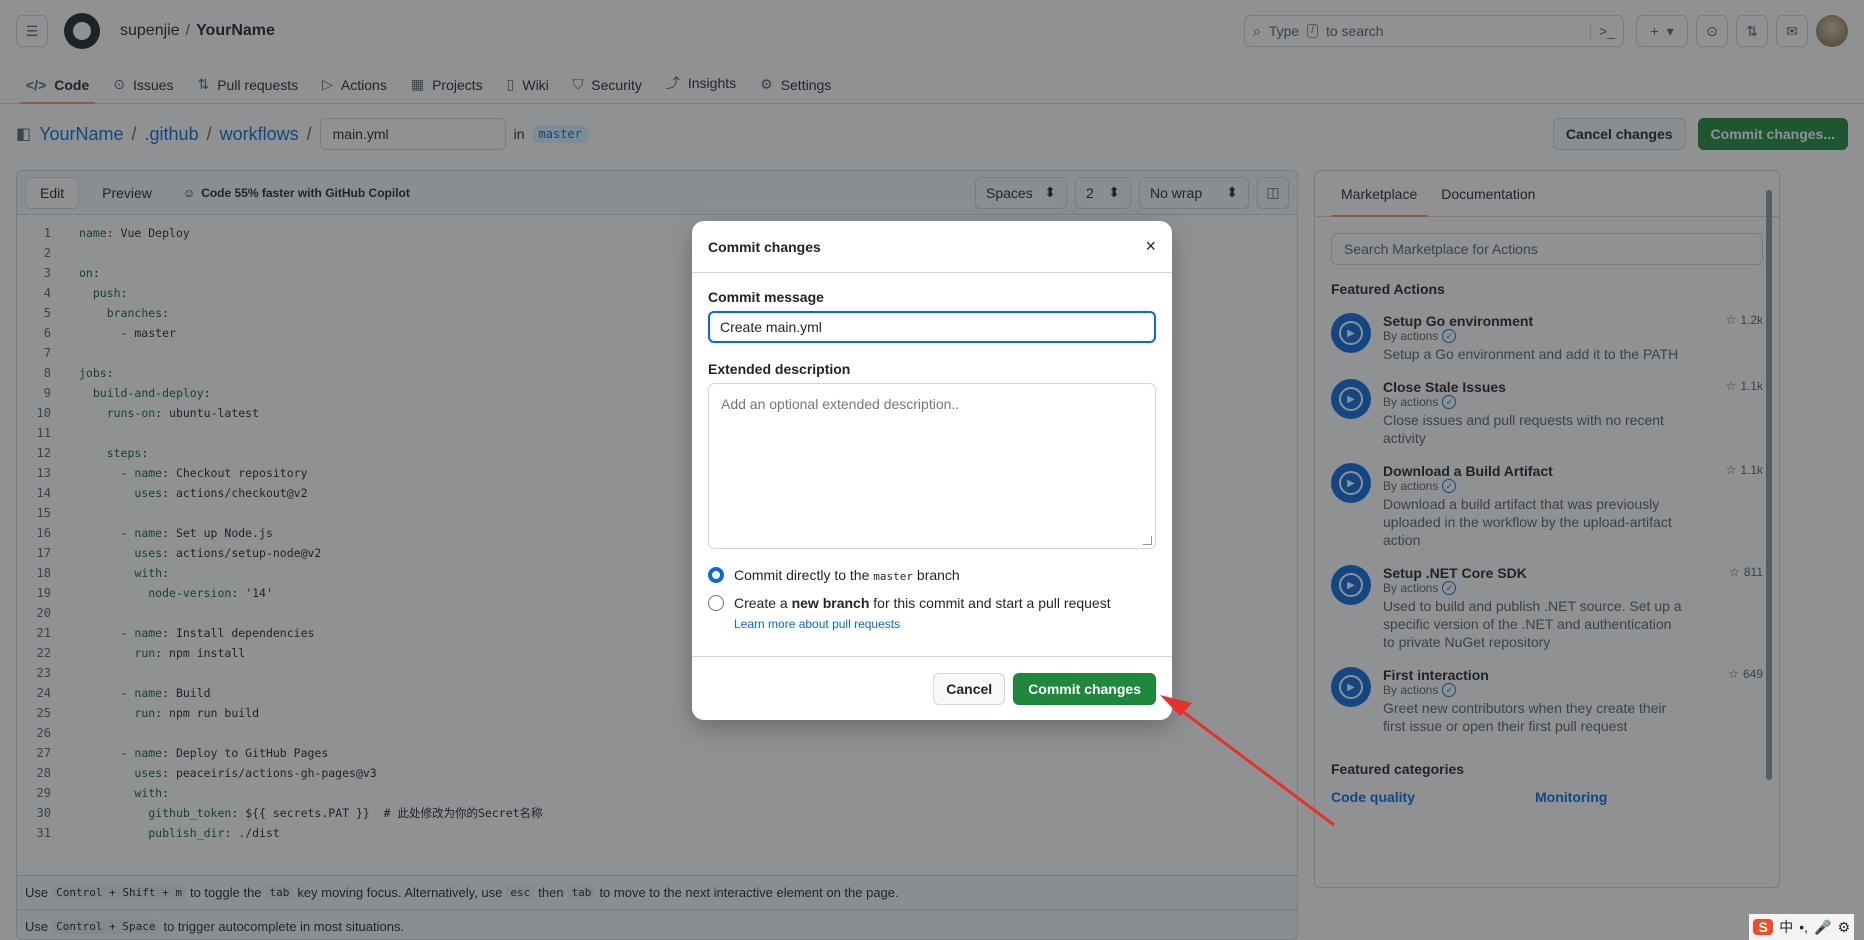  Describe the element at coordinates (766, 297) in the screenshot. I see `commit-message-label: Commit message` at that location.